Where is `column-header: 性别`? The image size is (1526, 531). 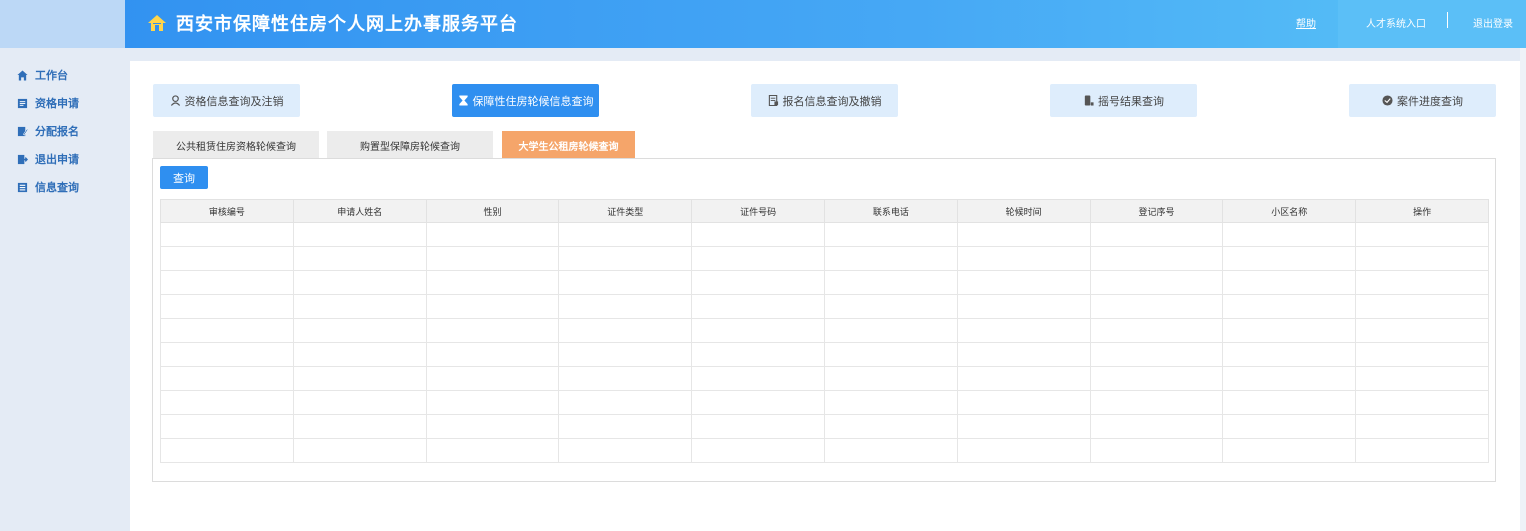
column-header: 性别 is located at coordinates (492, 211).